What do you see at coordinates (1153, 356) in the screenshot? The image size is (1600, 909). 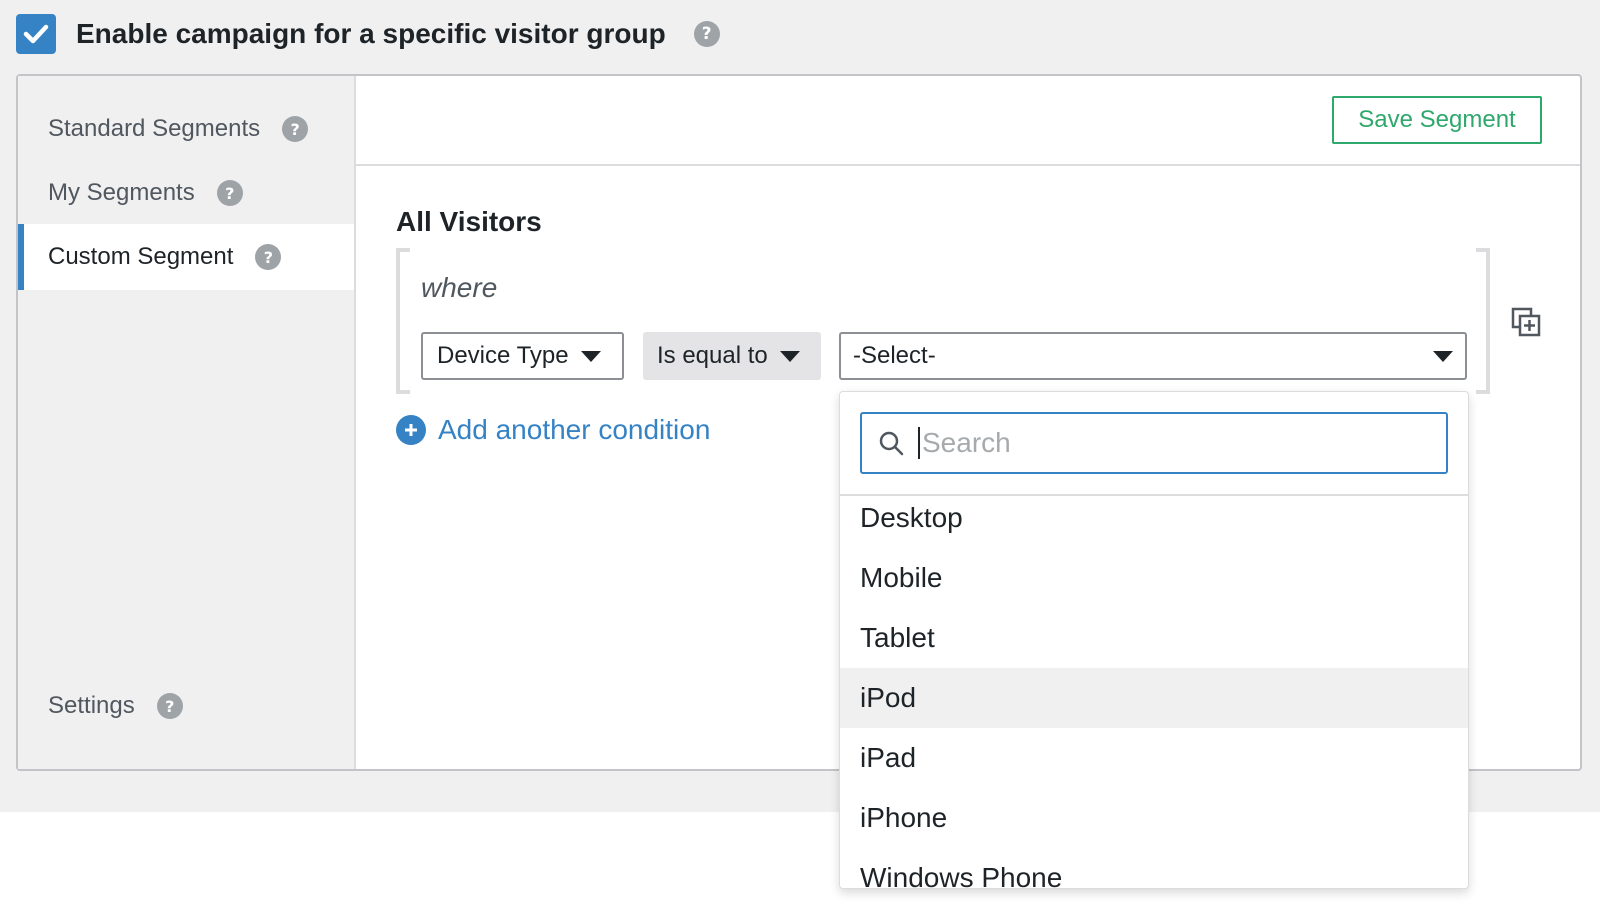 I see `condition-value-select: -Select-` at bounding box center [1153, 356].